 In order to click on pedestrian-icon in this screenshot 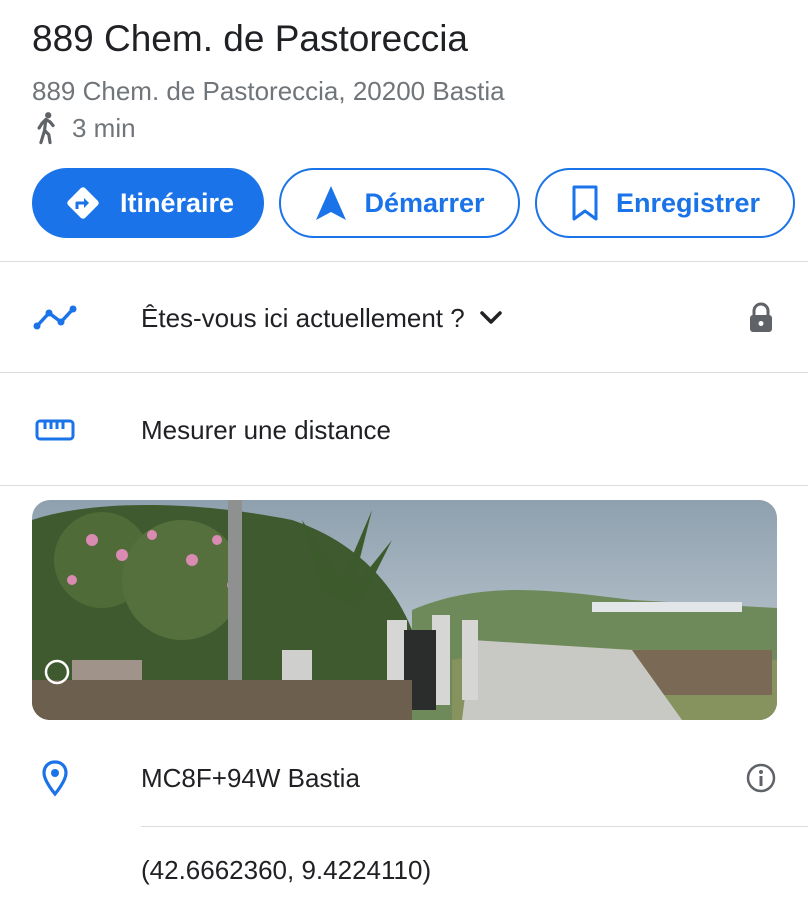, I will do `click(46, 128)`.